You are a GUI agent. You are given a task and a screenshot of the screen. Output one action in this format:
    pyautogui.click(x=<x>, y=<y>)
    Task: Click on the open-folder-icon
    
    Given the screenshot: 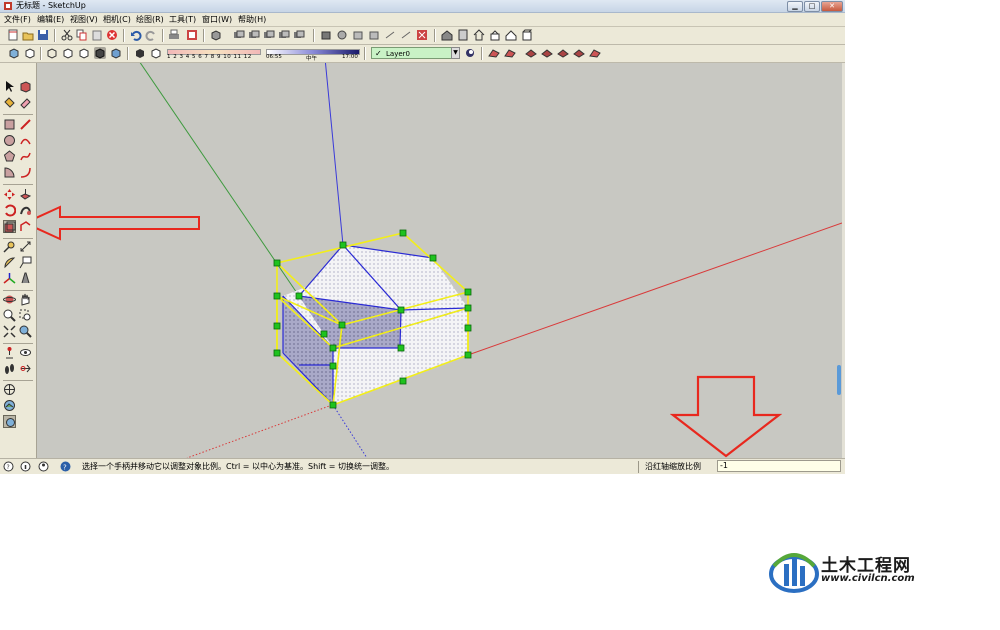 What is the action you would take?
    pyautogui.click(x=28, y=35)
    